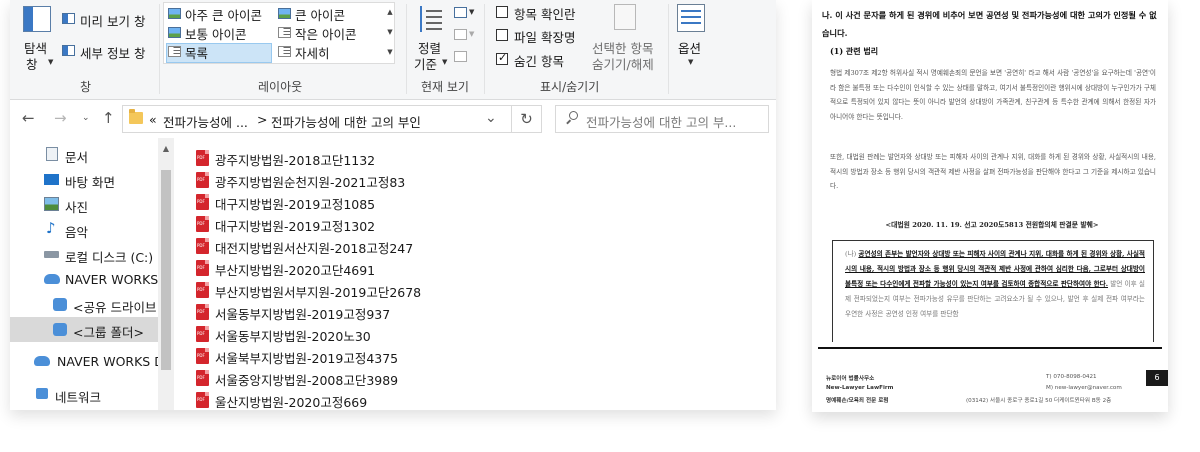 The height and width of the screenshot is (452, 1200). I want to click on file-item: 울산지방법원-2020고정669, so click(361, 399).